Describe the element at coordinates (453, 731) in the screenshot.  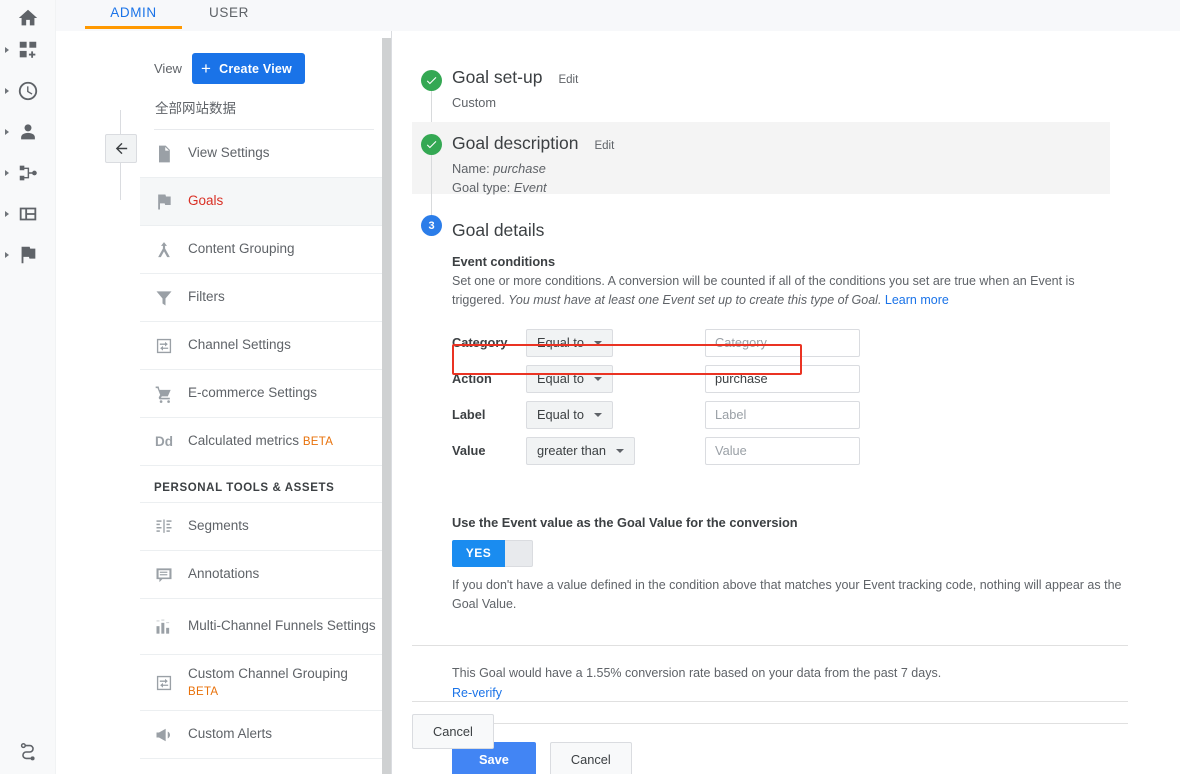
I see `outer-cancel-button: Cancel` at that location.